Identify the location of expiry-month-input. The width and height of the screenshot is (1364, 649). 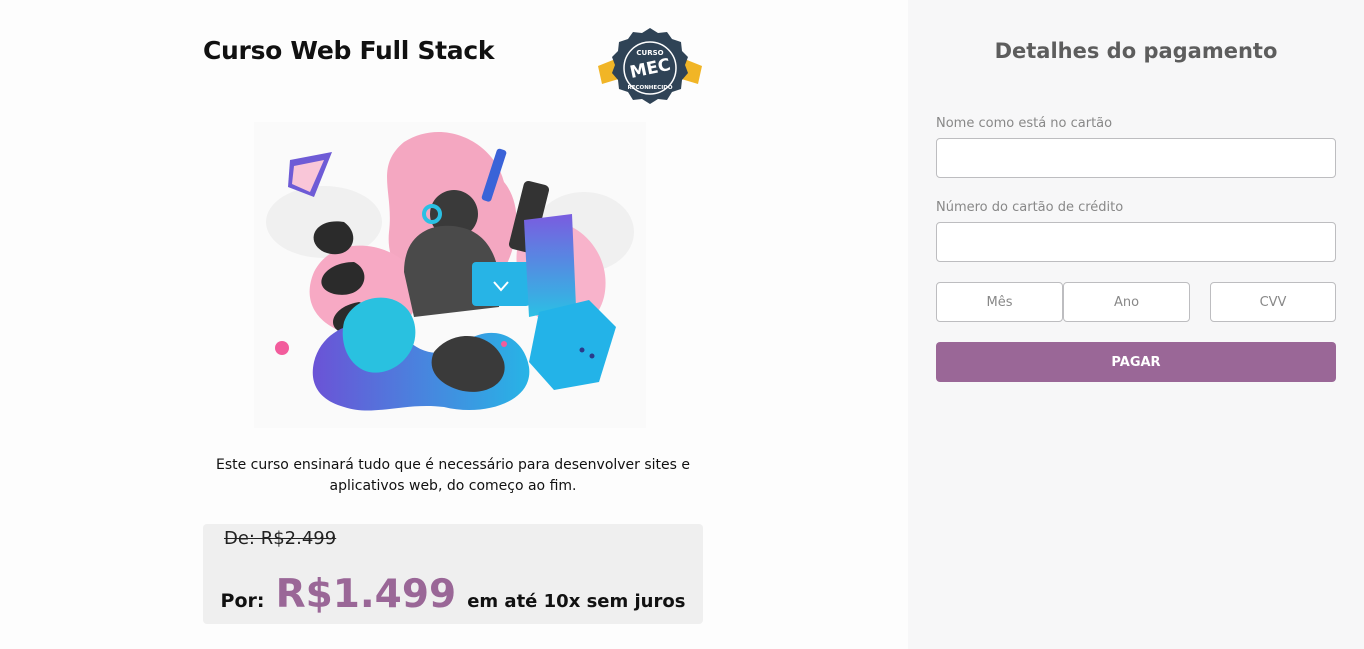
(999, 302).